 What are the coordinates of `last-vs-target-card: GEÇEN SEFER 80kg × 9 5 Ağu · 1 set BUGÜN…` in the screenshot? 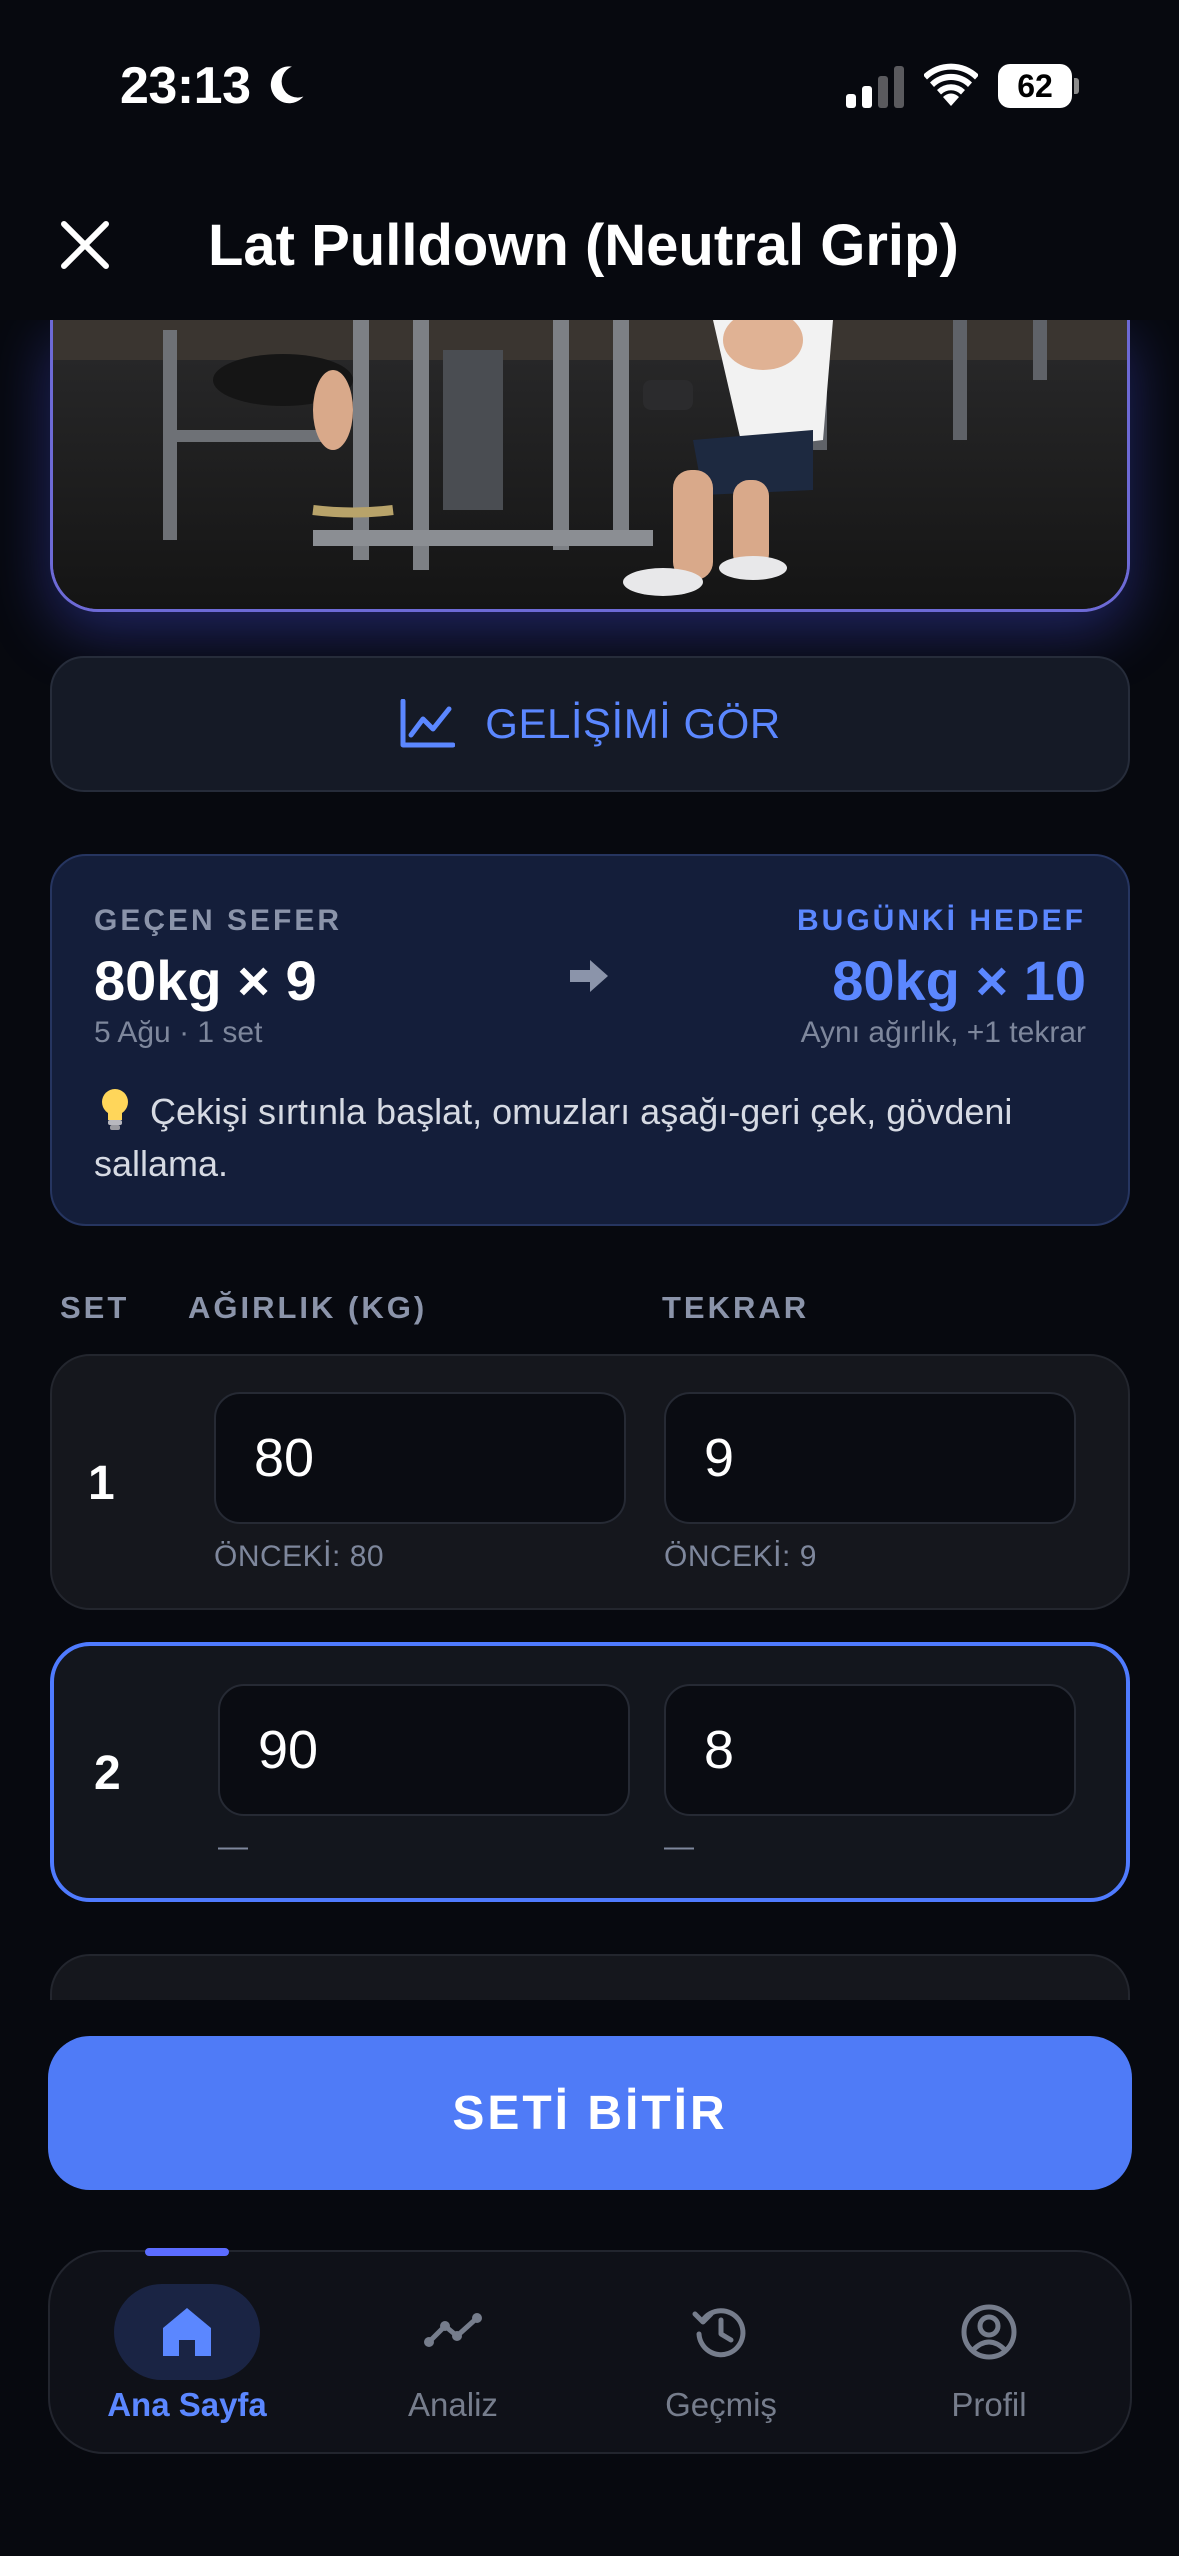 It's located at (590, 1040).